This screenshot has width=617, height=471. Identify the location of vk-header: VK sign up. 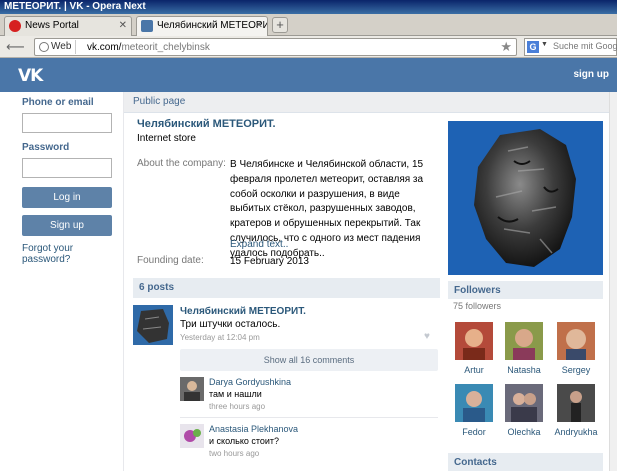
(308, 75).